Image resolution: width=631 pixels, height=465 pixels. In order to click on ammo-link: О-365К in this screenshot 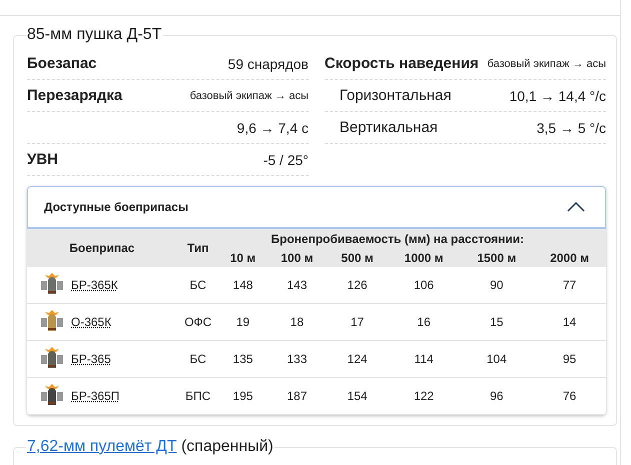, I will do `click(91, 322)`.